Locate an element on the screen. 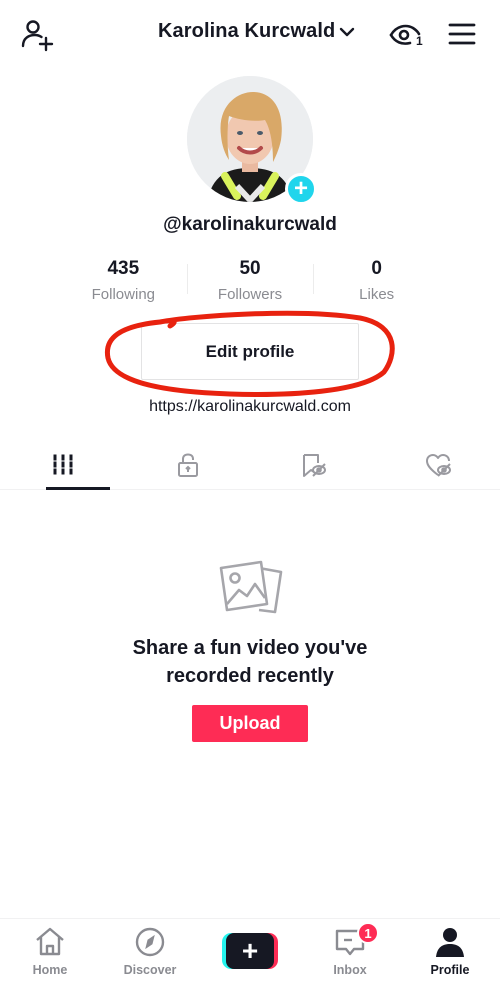  tab-private is located at coordinates (187, 464).